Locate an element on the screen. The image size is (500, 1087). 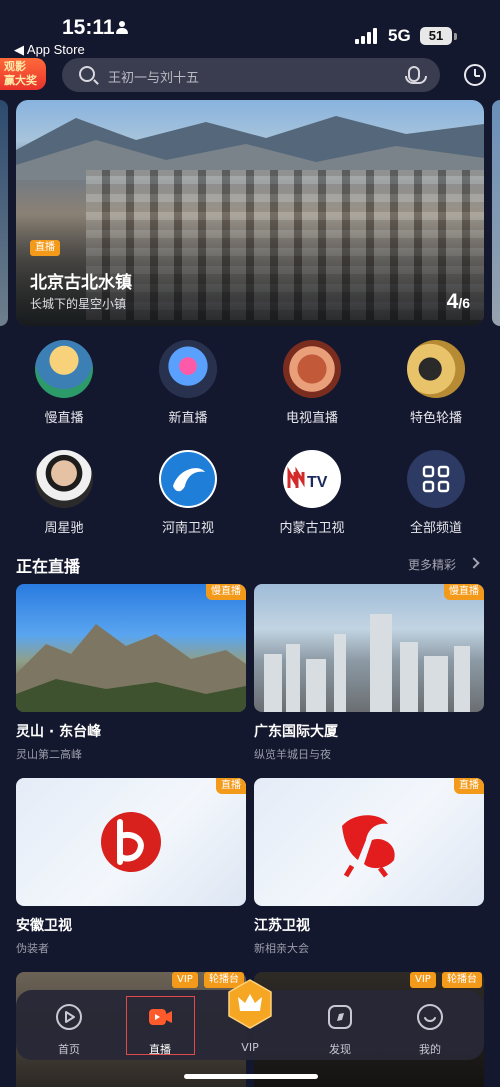
search-icon is located at coordinates (87, 74).